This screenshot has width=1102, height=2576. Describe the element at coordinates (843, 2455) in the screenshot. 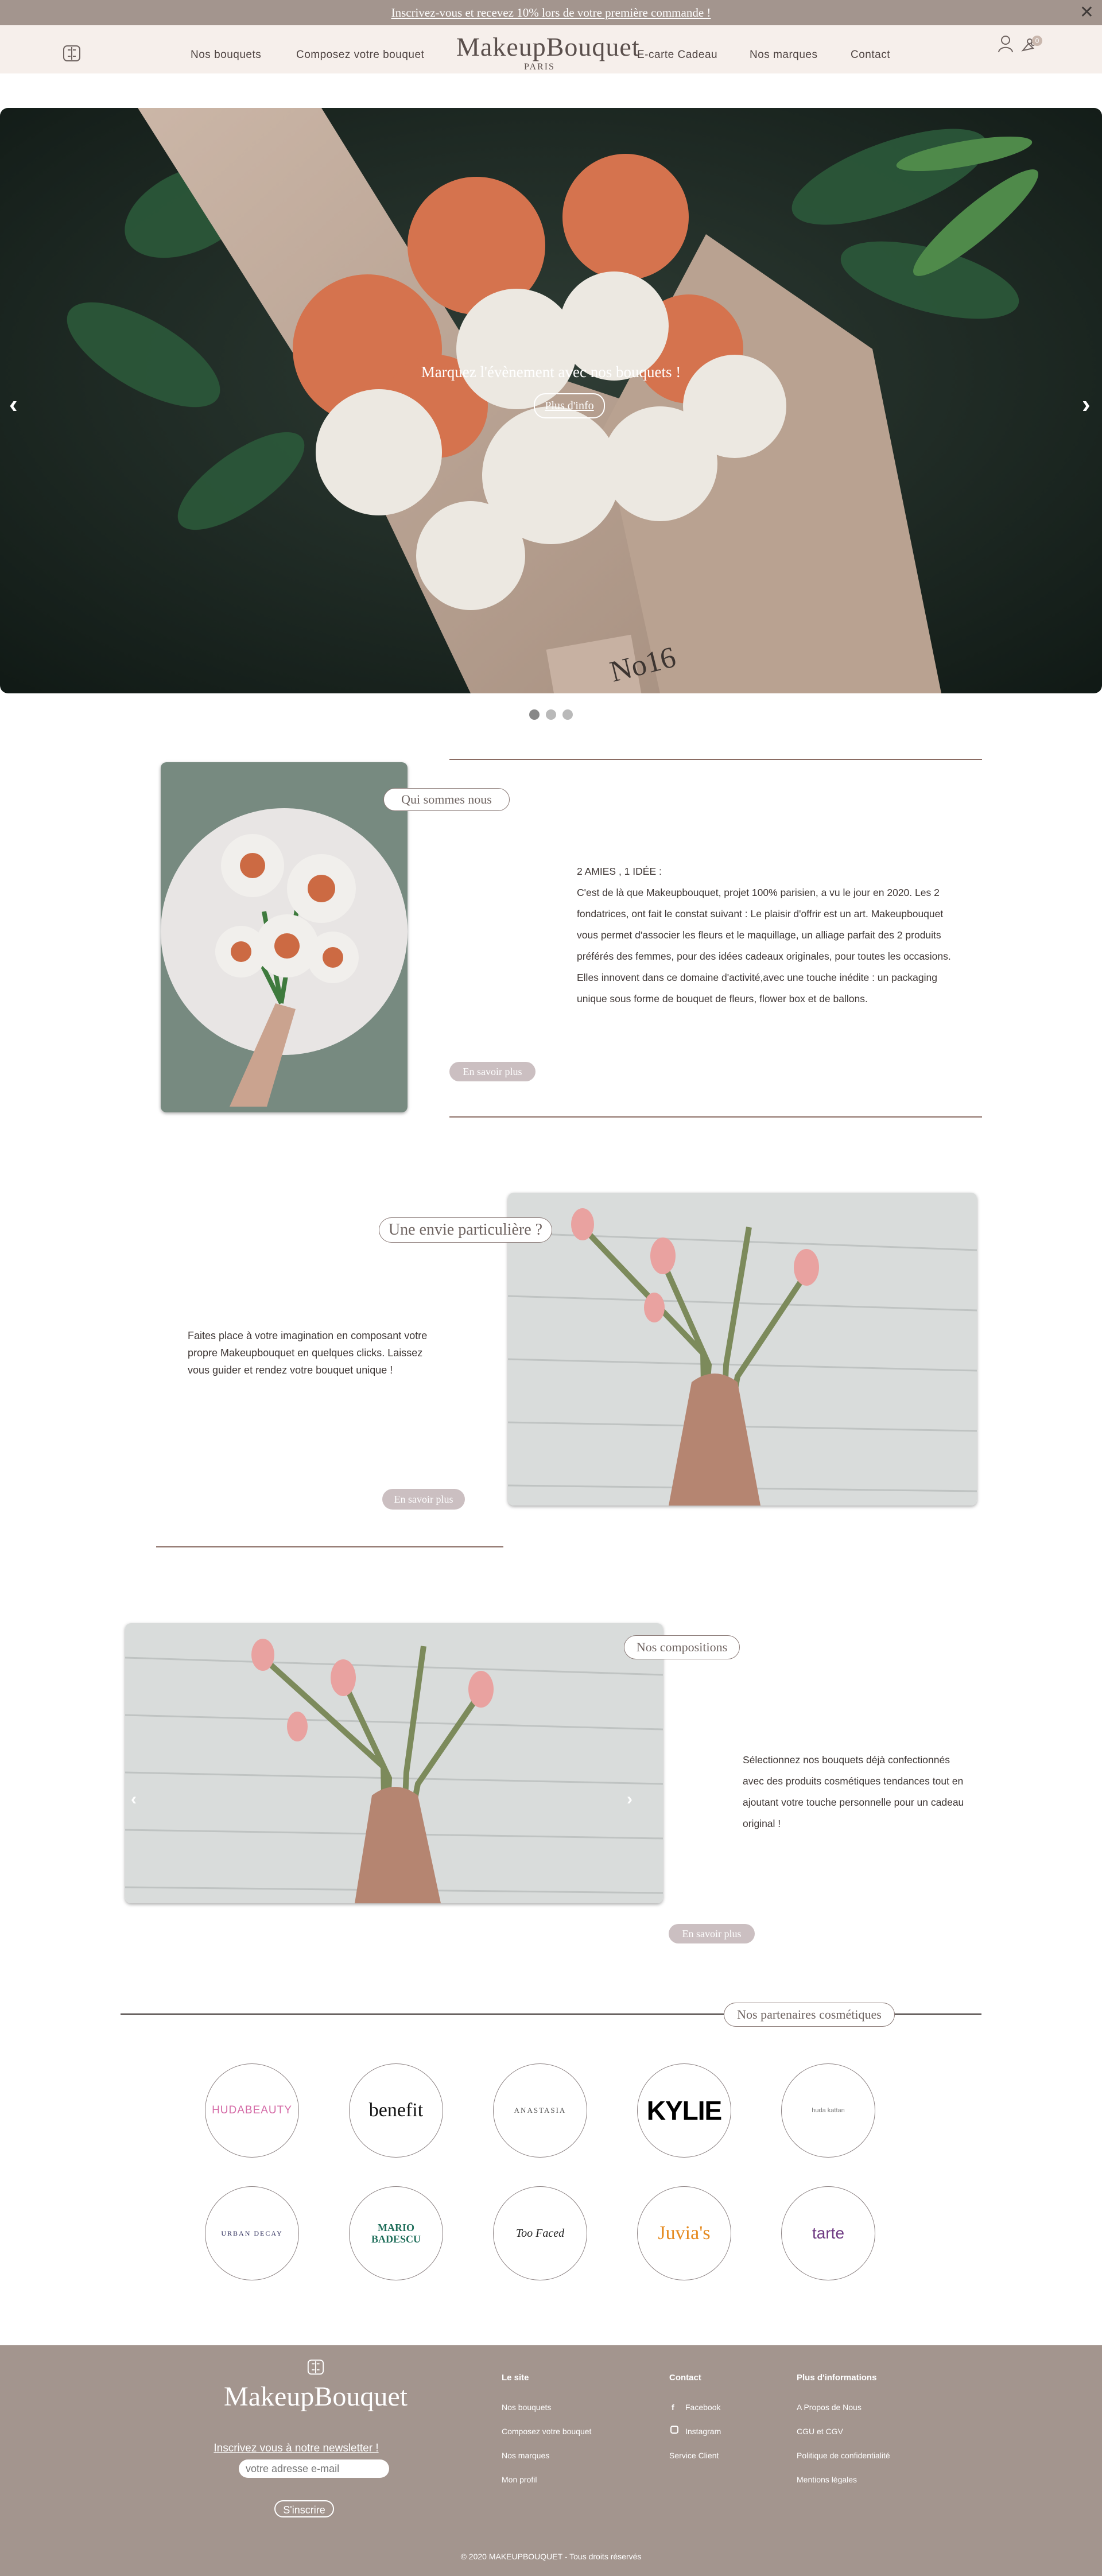

I see `footer-link-confidentialite: Politique de confidentialité` at that location.